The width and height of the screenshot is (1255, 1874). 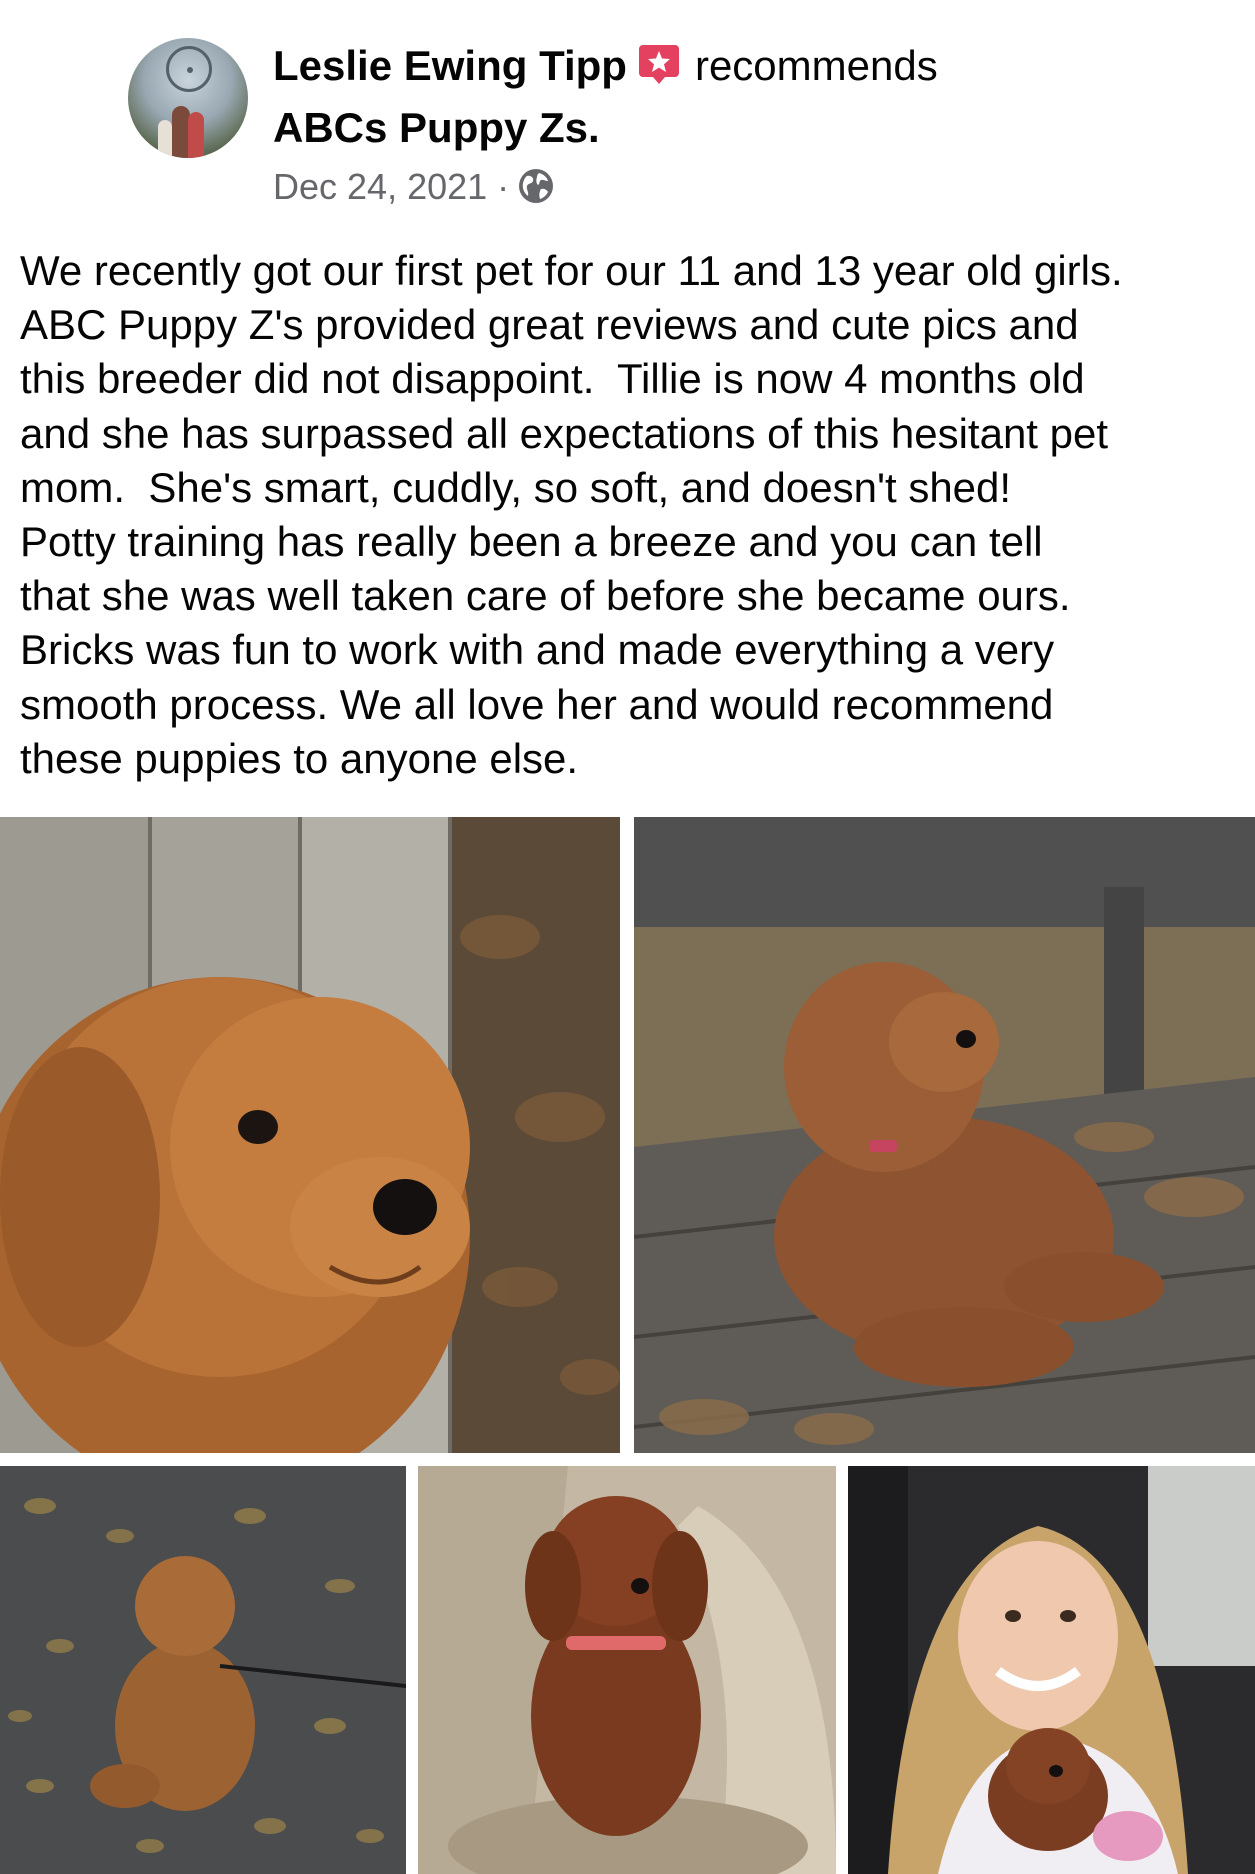 What do you see at coordinates (627, 1670) in the screenshot?
I see `photo-puppy-on-cushion` at bounding box center [627, 1670].